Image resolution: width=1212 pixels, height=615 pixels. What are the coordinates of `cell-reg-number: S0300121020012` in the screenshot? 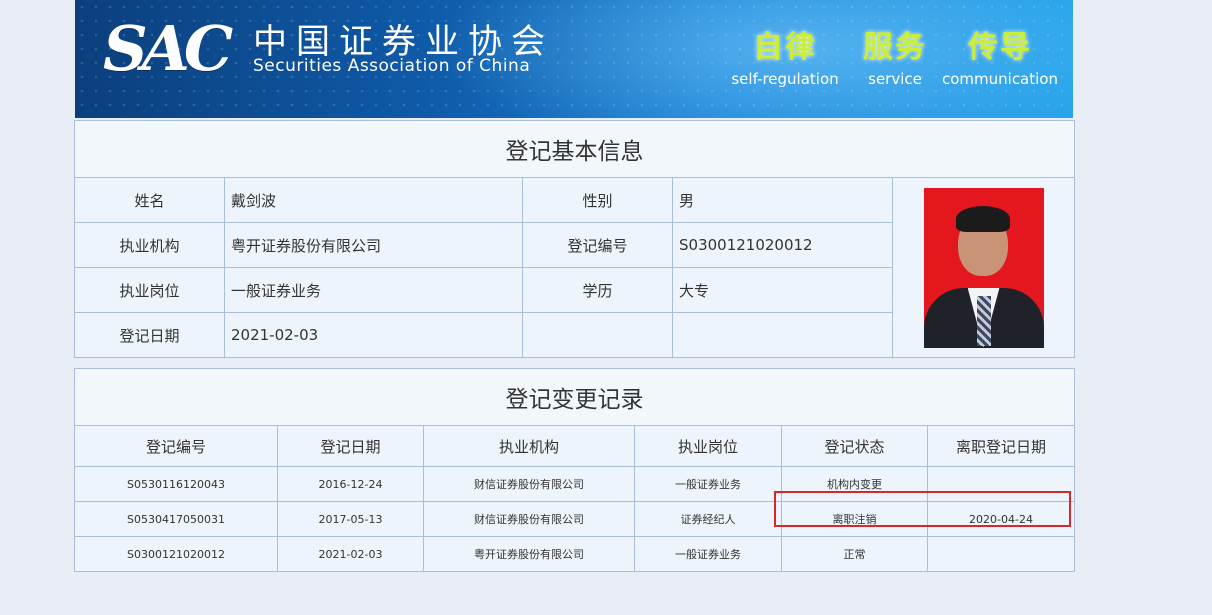 It's located at (176, 554).